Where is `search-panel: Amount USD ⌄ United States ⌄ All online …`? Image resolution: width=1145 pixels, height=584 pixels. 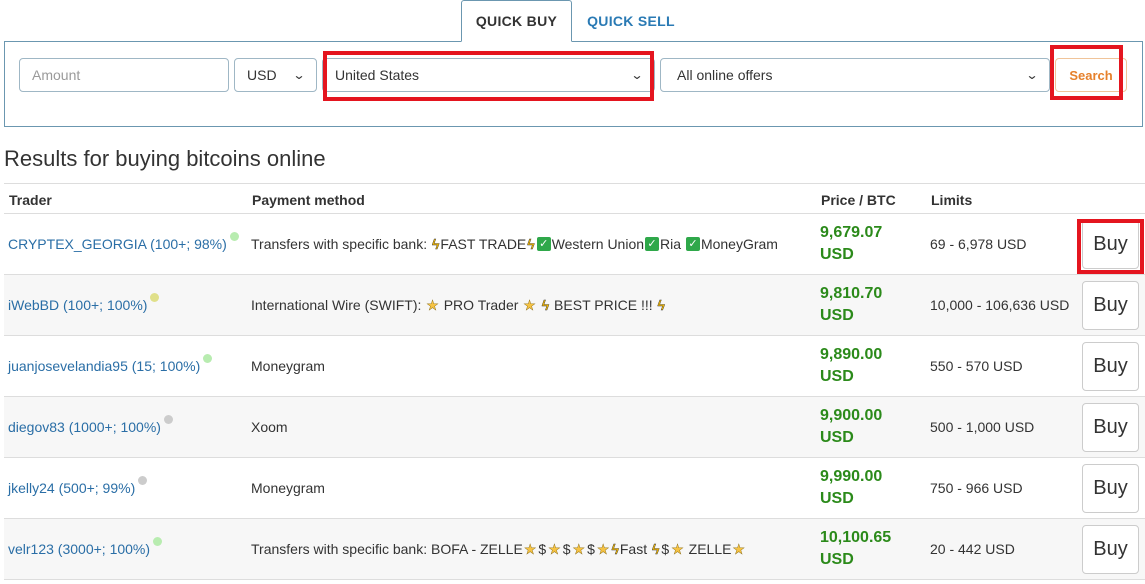 search-panel: Amount USD ⌄ United States ⌄ All online … is located at coordinates (573, 84).